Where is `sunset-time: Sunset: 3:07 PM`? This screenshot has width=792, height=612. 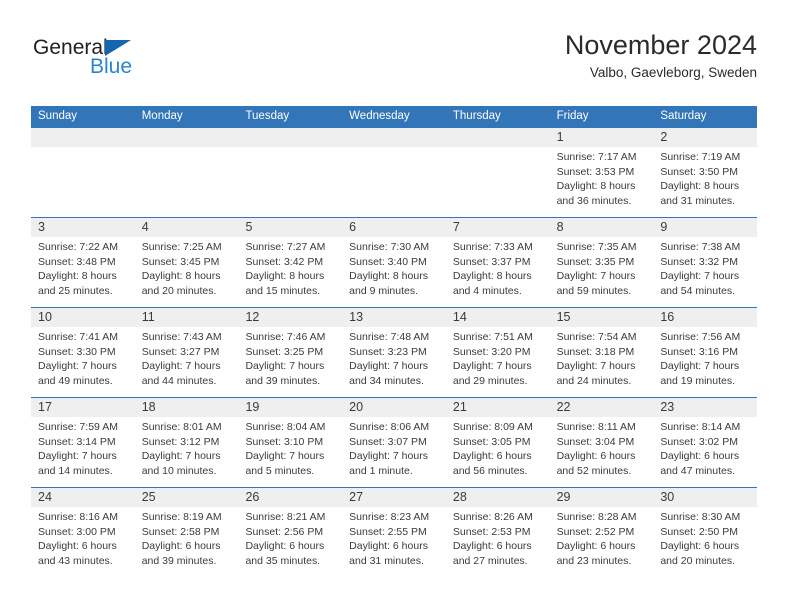
sunset-time: Sunset: 3:07 PM is located at coordinates (388, 441).